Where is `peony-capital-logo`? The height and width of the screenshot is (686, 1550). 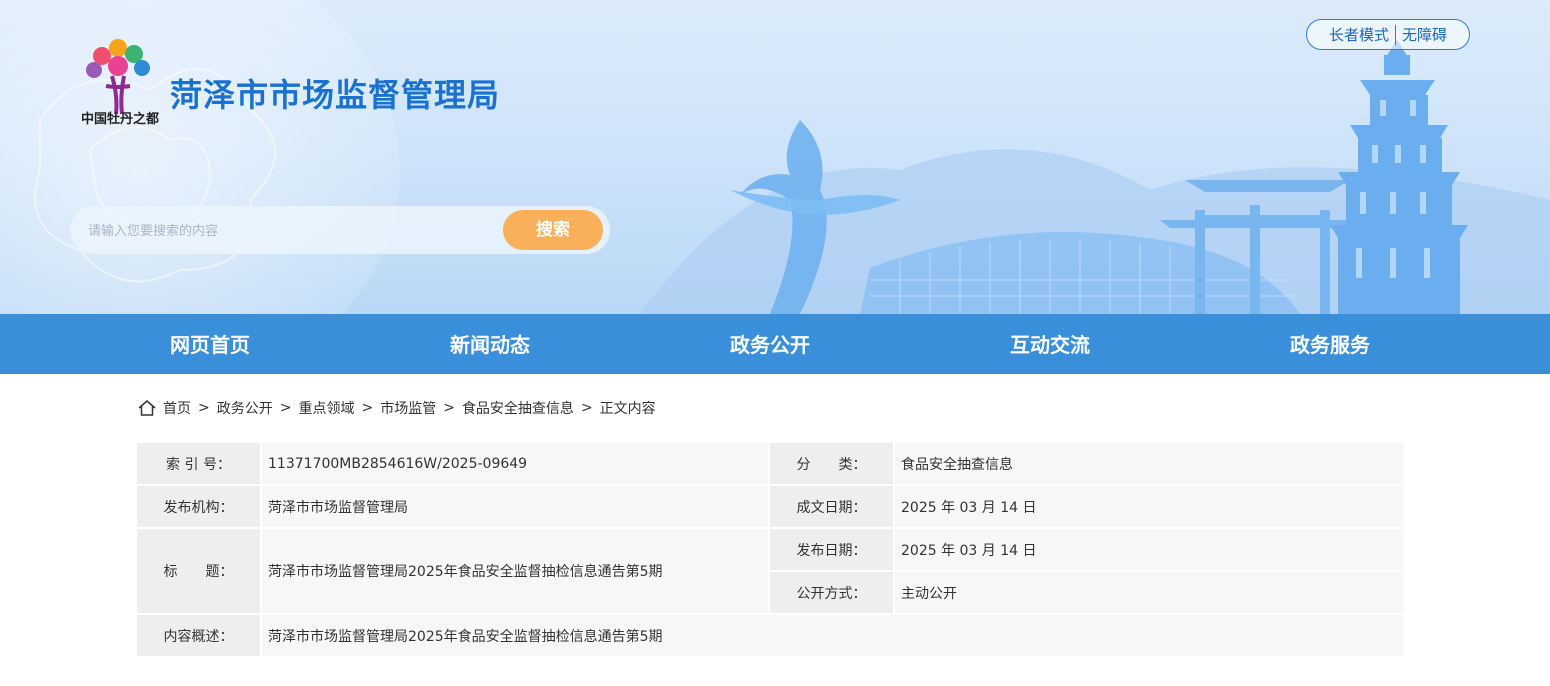
peony-capital-logo is located at coordinates (118, 77).